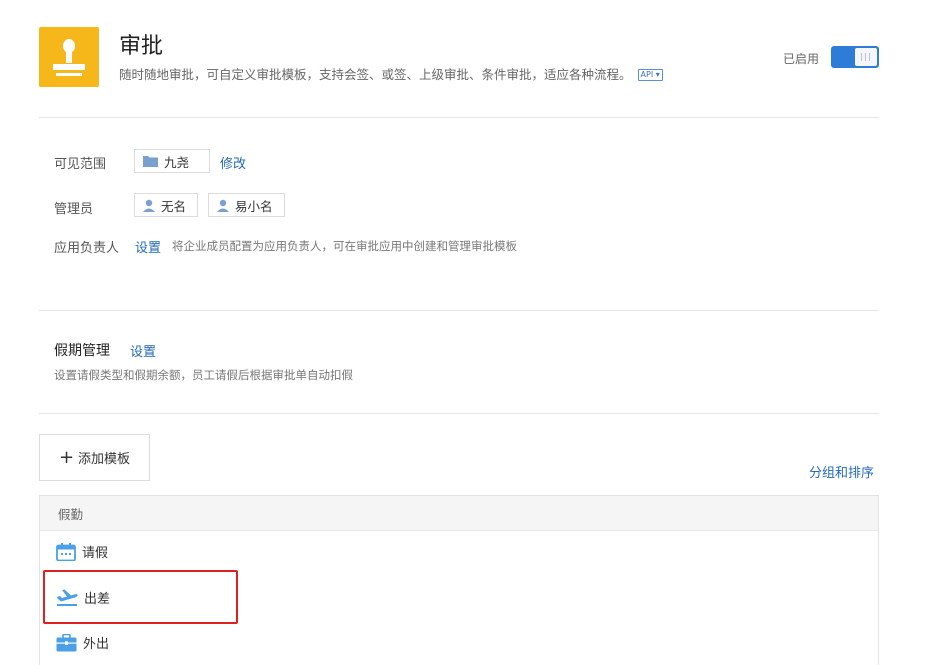  Describe the element at coordinates (203, 375) in the screenshot. I see `leave-hint: 设置请假类型和假期余额，员工请假后根据审批单自动扣假` at that location.